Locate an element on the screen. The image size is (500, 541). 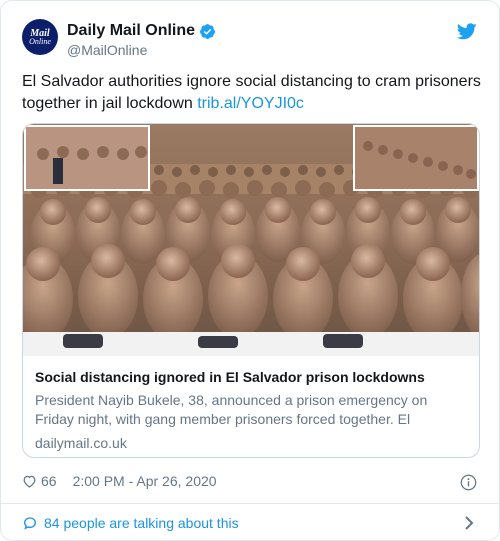
like-count: 66 is located at coordinates (49, 481).